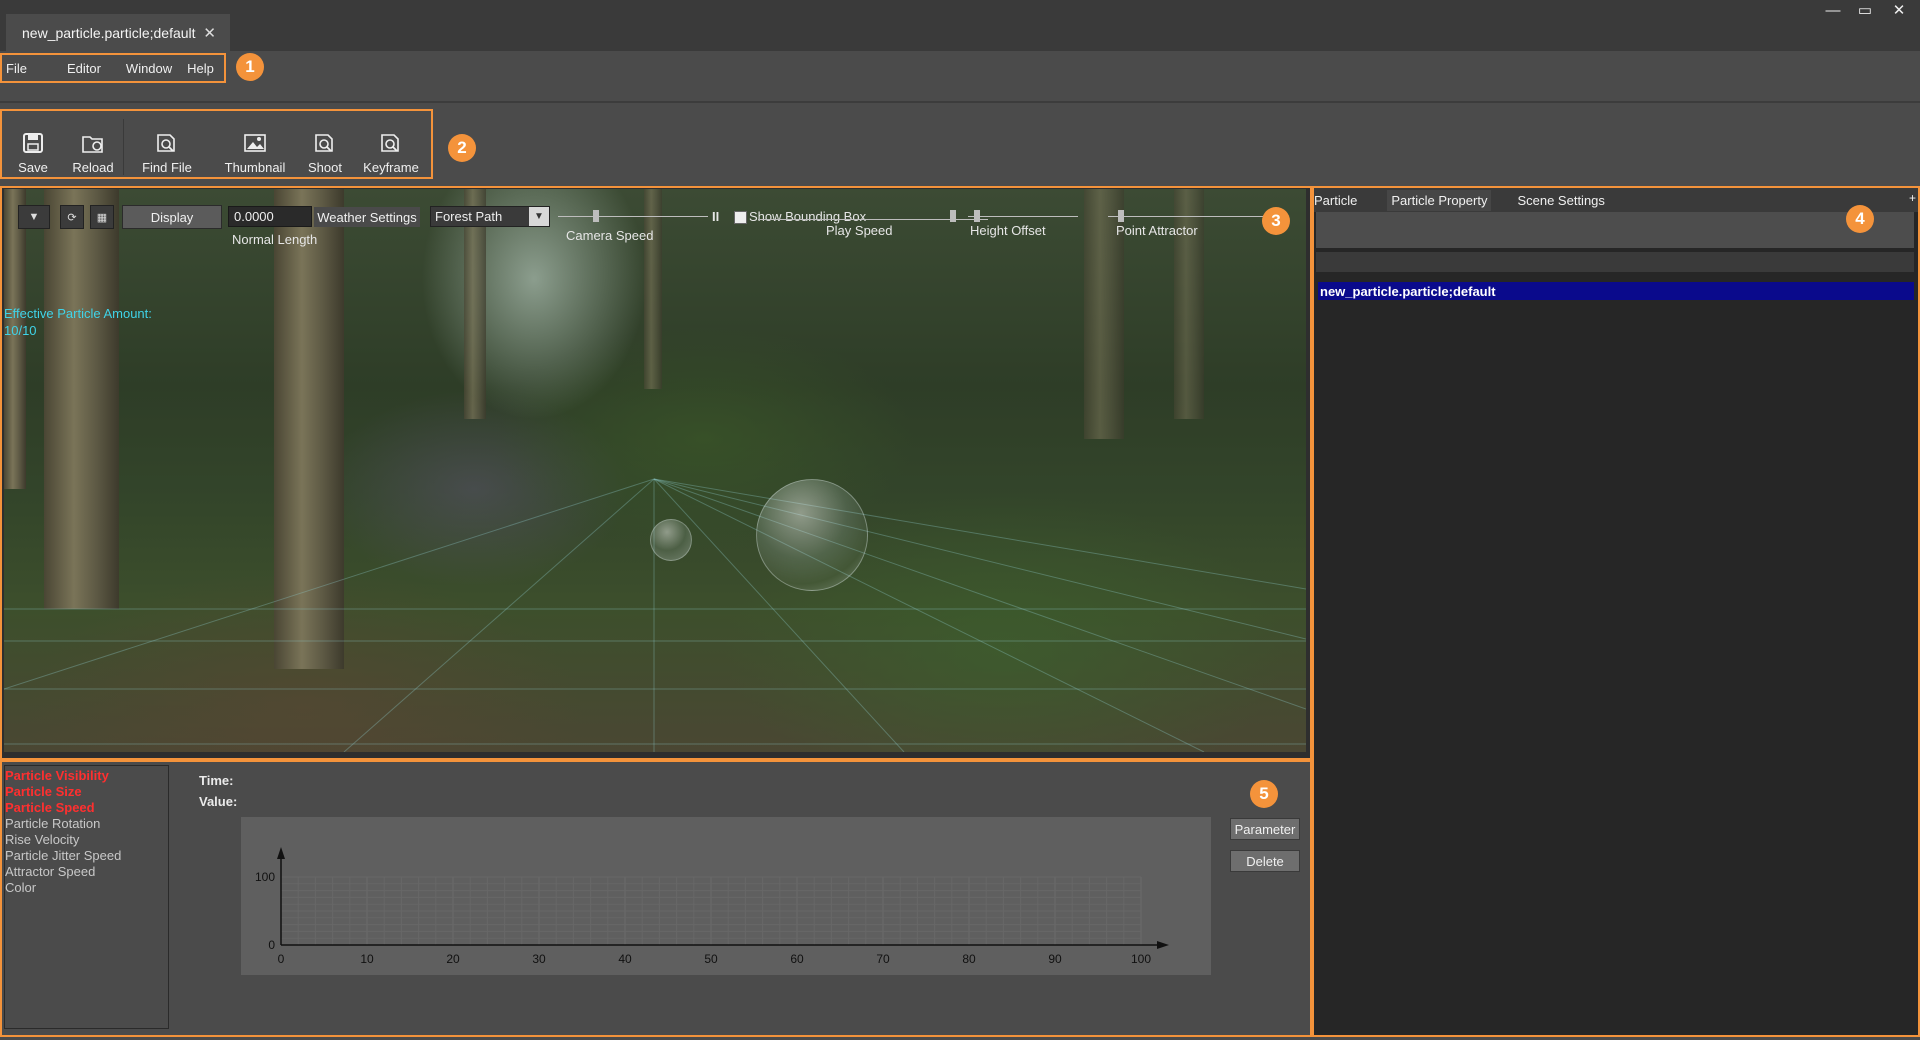  I want to click on menu-file: File, so click(16, 68).